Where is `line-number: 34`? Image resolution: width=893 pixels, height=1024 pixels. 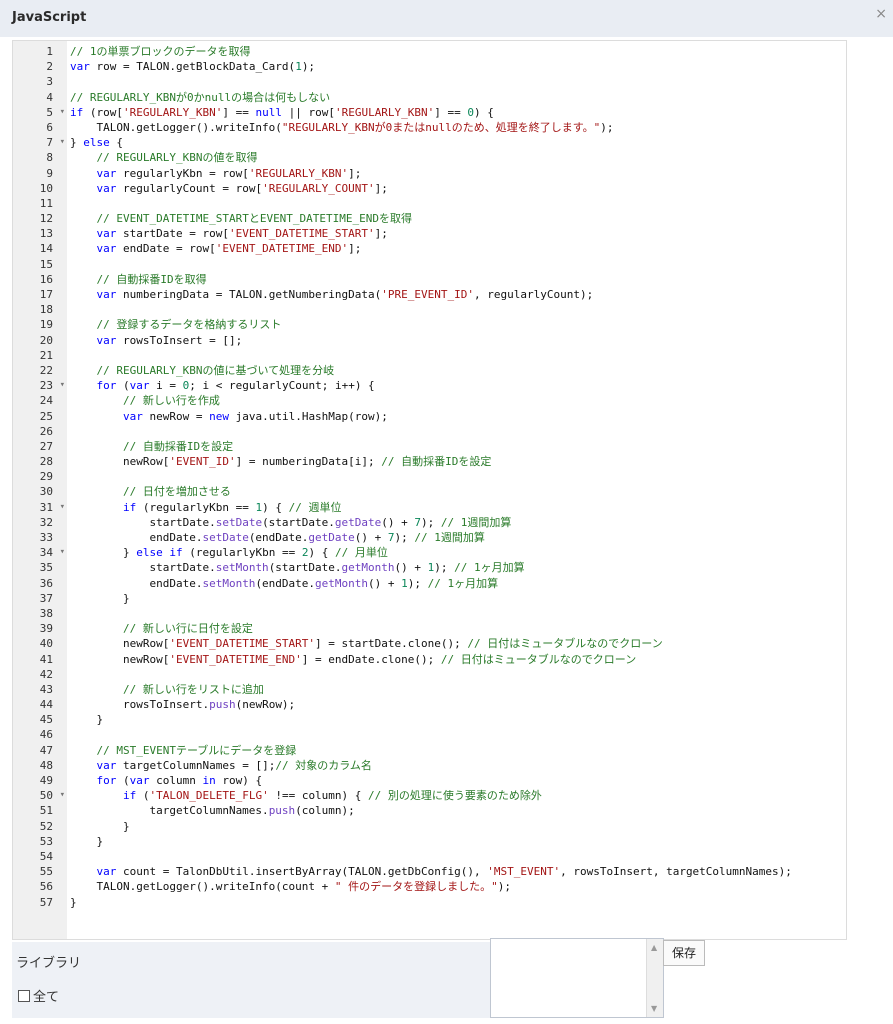 line-number: 34 is located at coordinates (40, 552).